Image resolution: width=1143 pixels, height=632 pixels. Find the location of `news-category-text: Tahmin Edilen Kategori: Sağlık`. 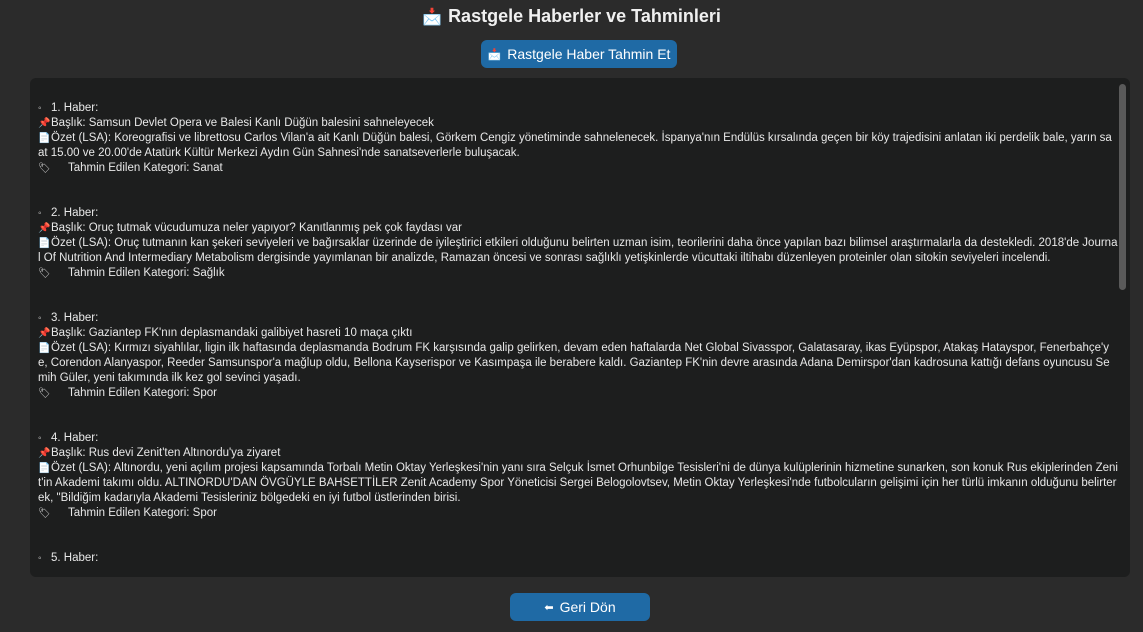

news-category-text: Tahmin Edilen Kategori: Sağlık is located at coordinates (146, 273).